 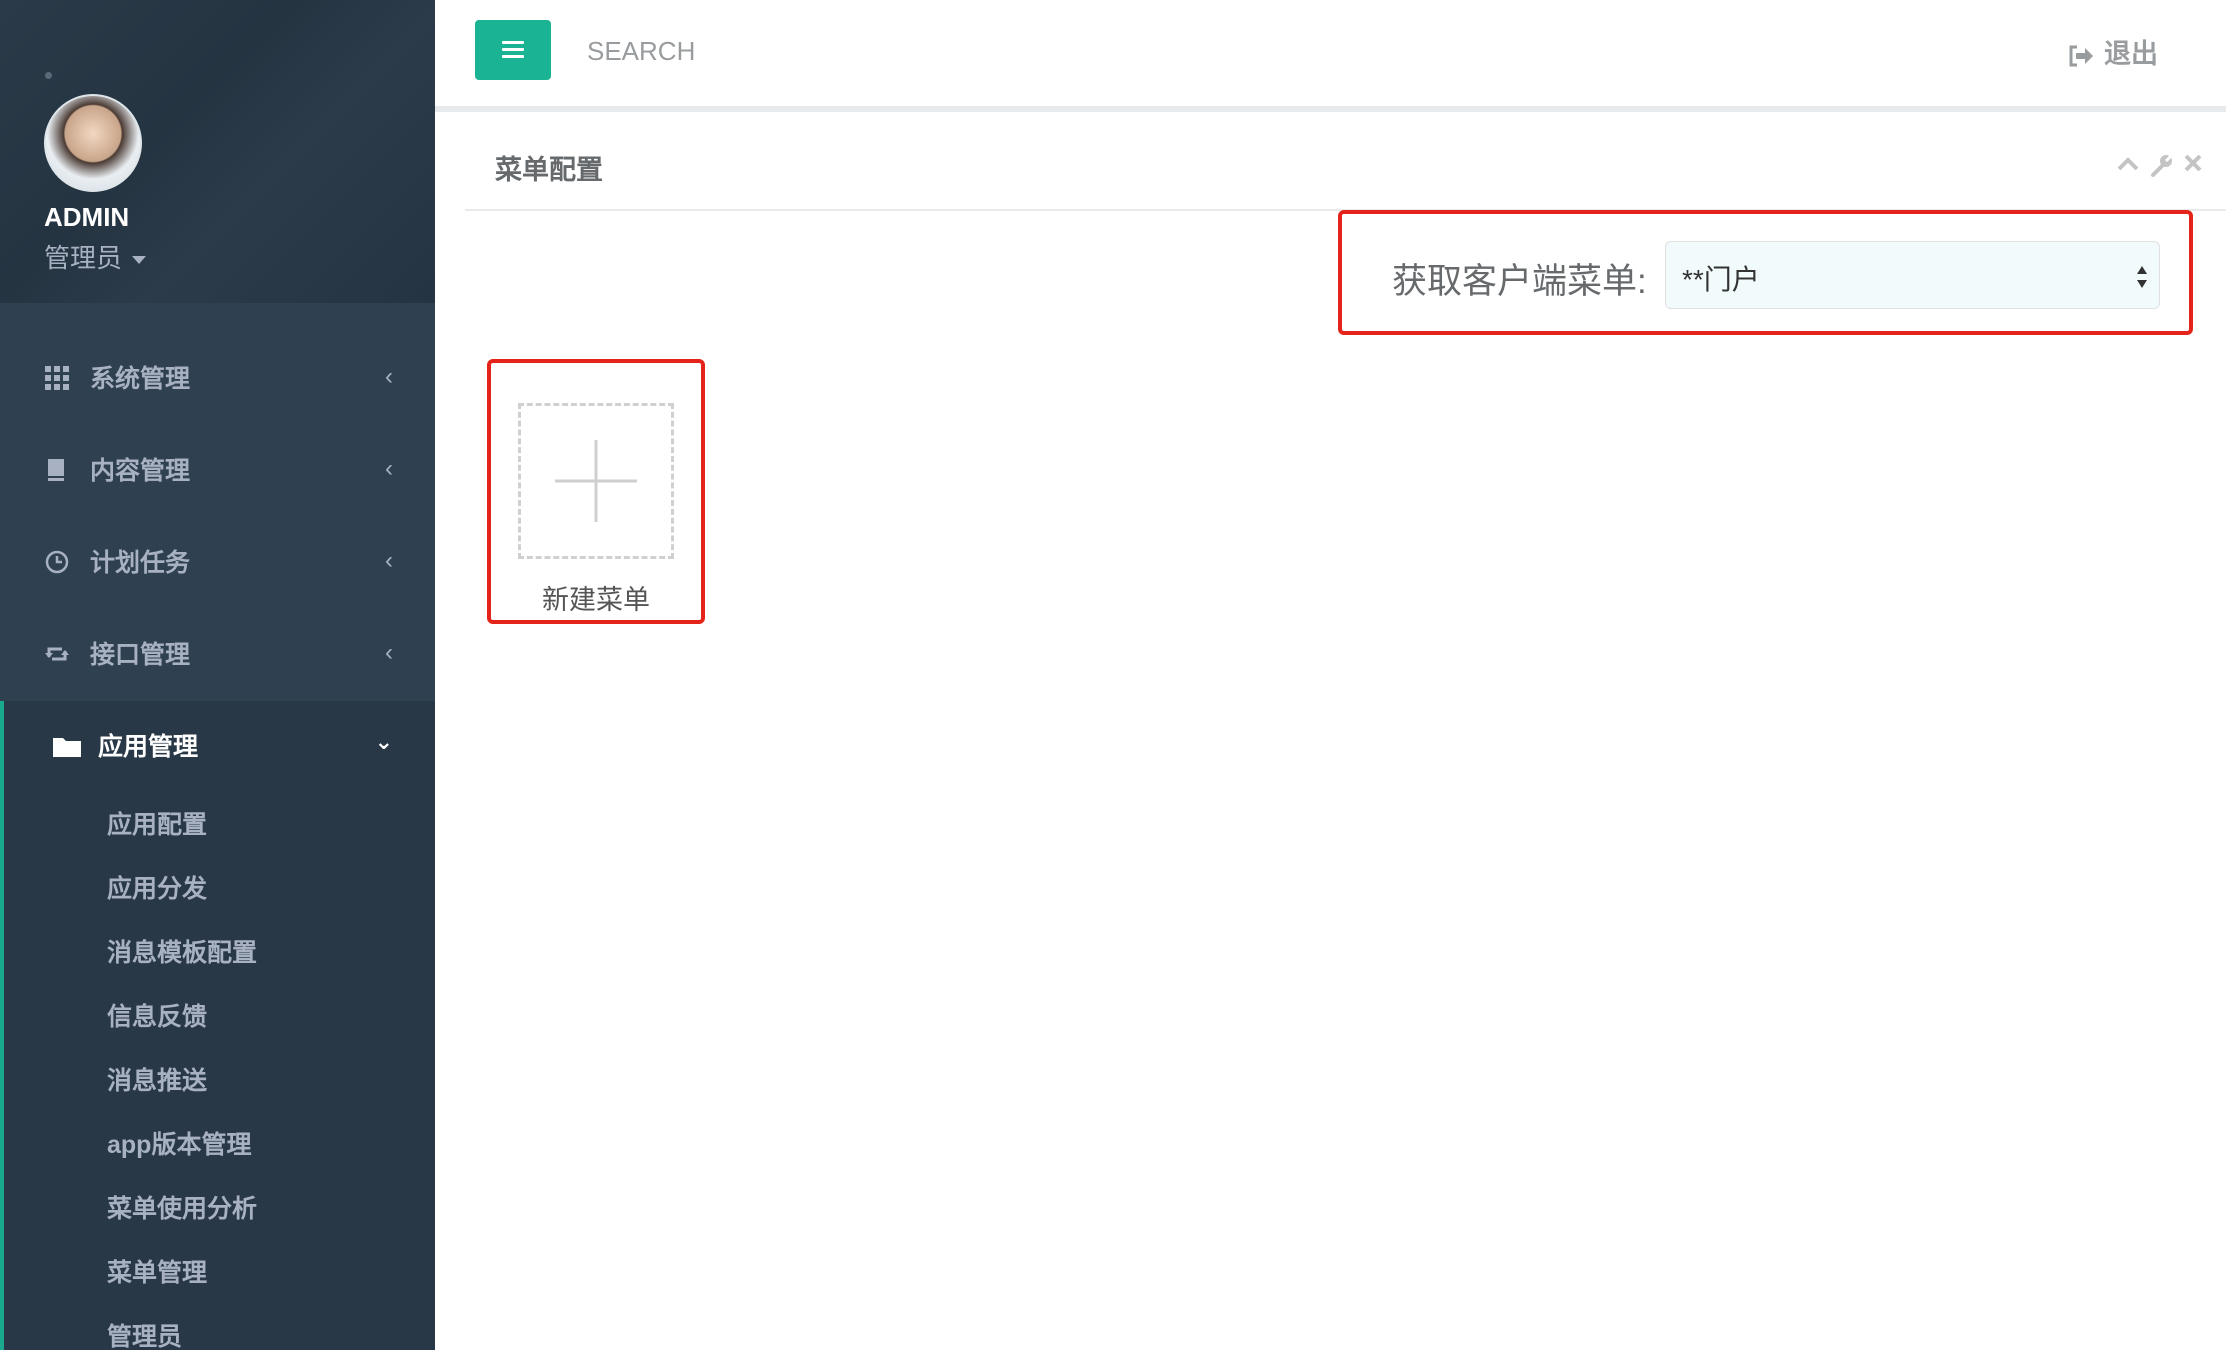 What do you see at coordinates (140, 471) in the screenshot?
I see `sidebar-item-label: 内容管理` at bounding box center [140, 471].